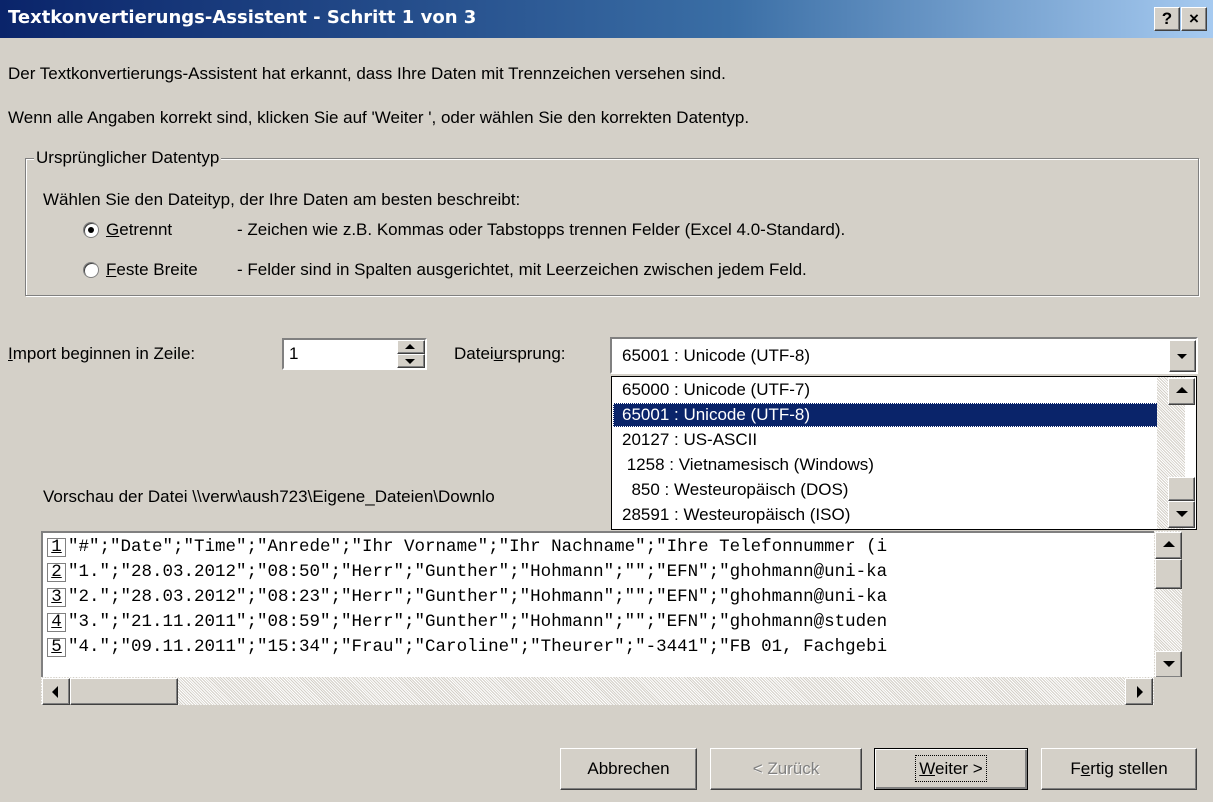 The image size is (1213, 802). Describe the element at coordinates (294, 353) in the screenshot. I see `import-start-value: 1` at that location.